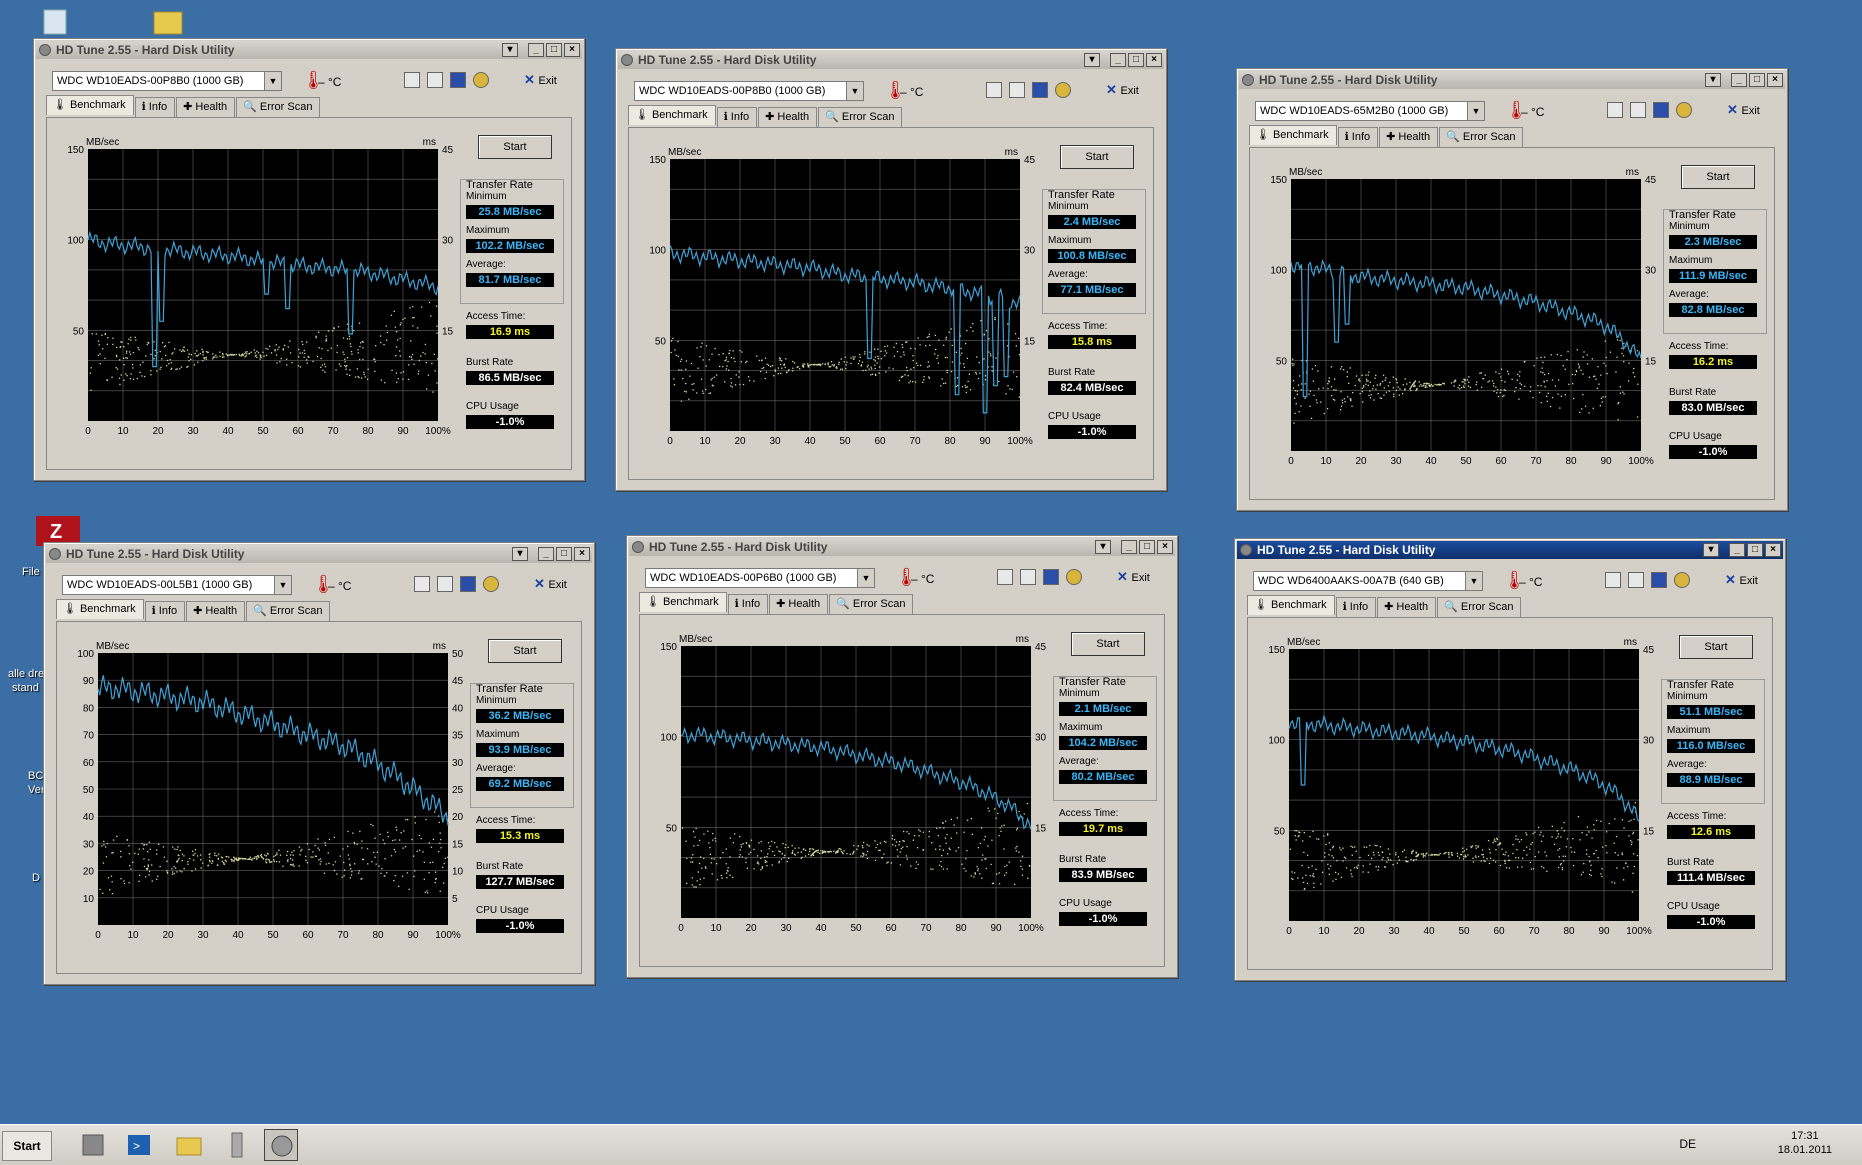 This screenshot has height=1165, width=1862. I want to click on drive-select: WDC WD6400AAKS-00A7B (640 GB) ▼, so click(1368, 581).